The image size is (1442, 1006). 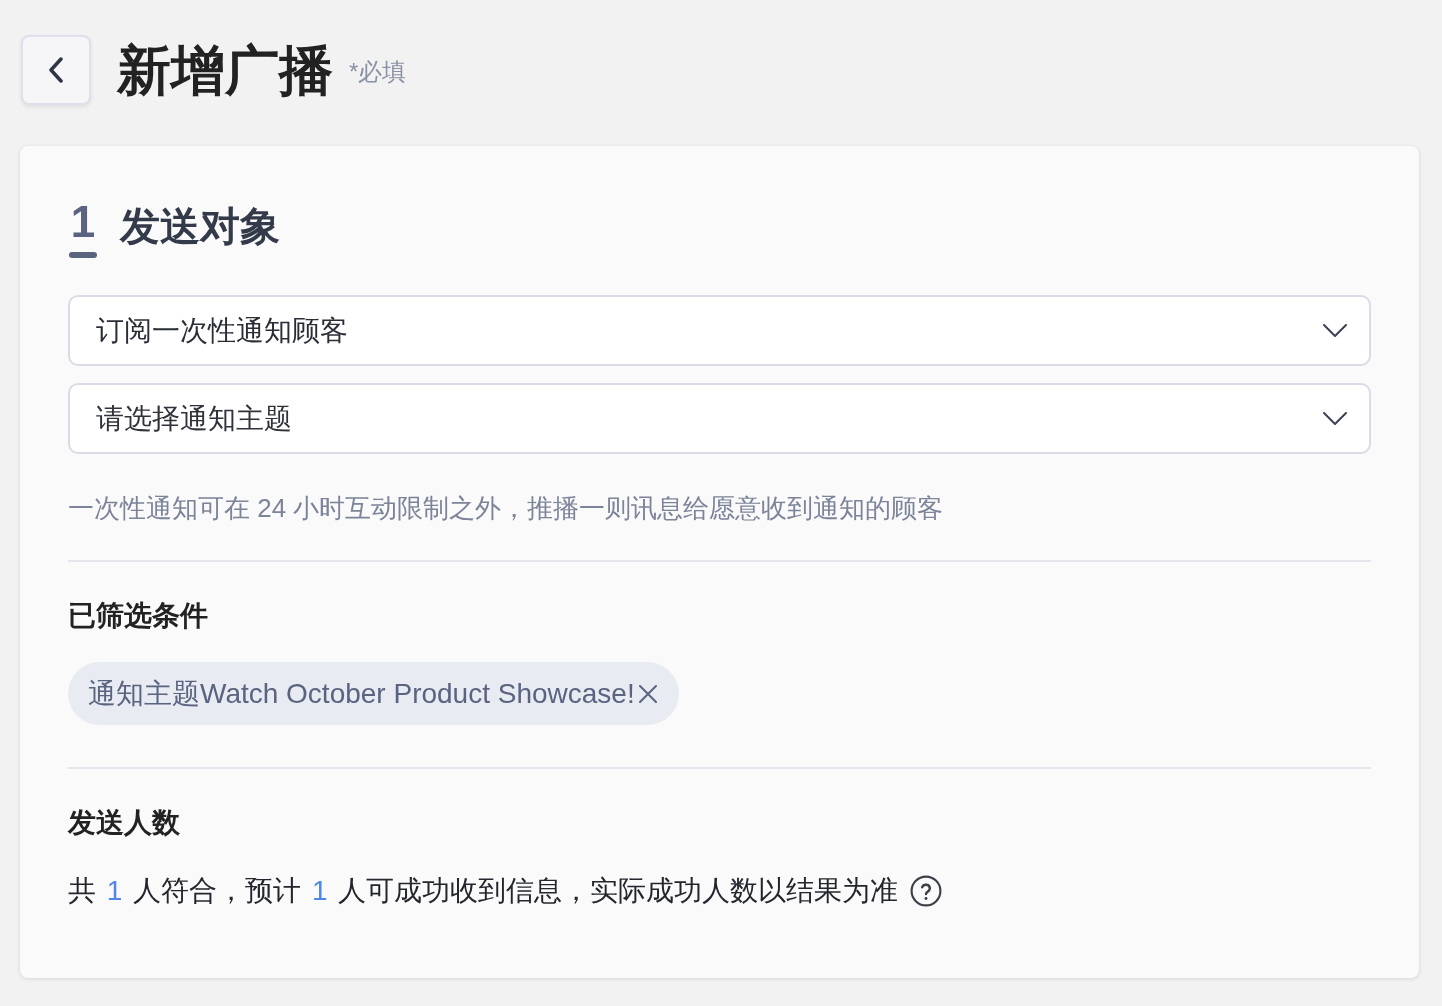 I want to click on dropdown-select: 订阅一次性通知顾客, so click(x=719, y=330).